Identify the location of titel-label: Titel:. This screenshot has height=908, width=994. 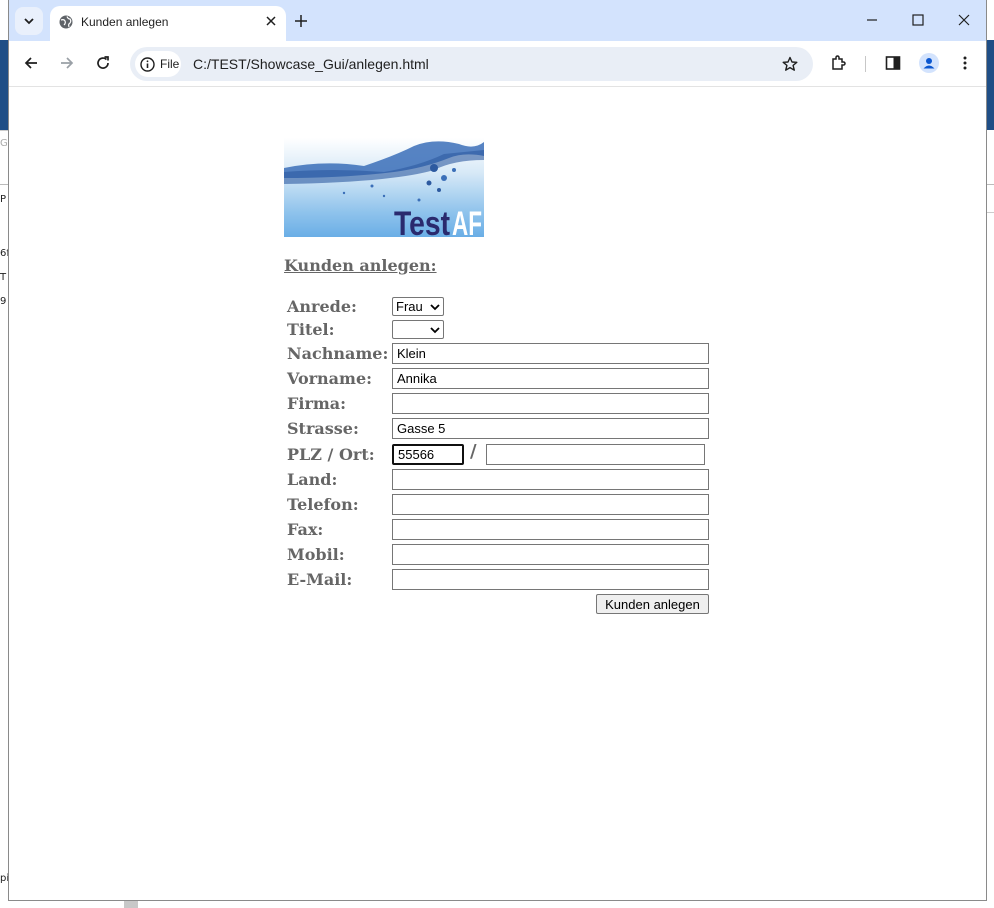
(311, 329).